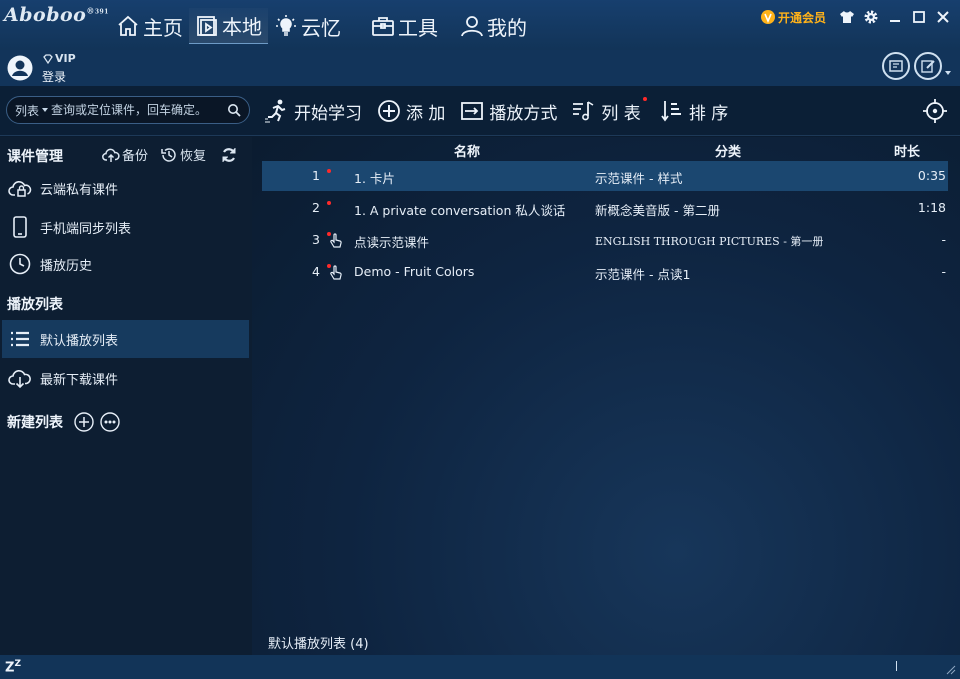 This screenshot has width=960, height=679. What do you see at coordinates (472, 26) in the screenshot?
I see `person-icon` at bounding box center [472, 26].